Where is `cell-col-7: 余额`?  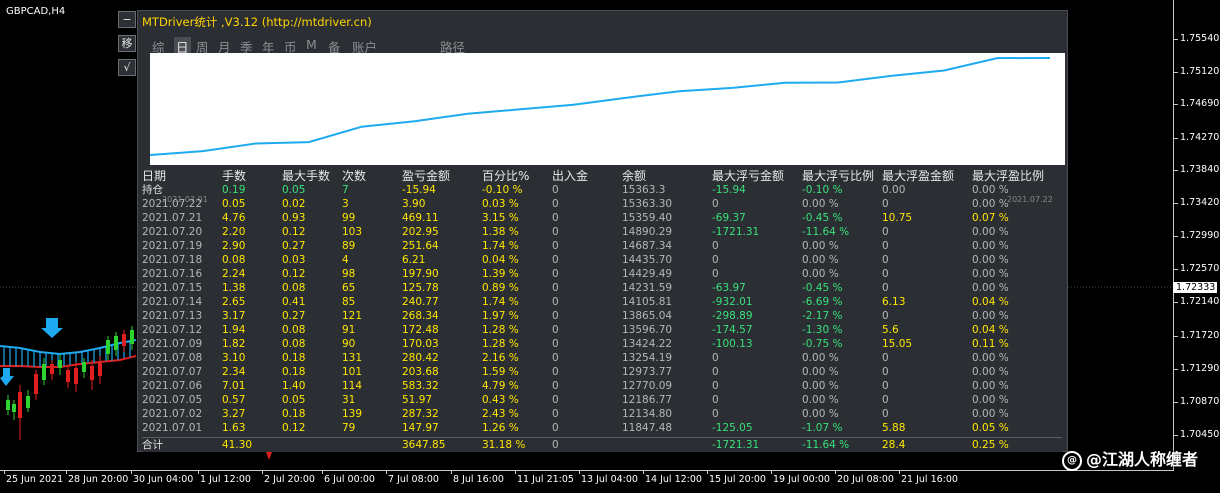
cell-col-7: 余额 is located at coordinates (634, 176).